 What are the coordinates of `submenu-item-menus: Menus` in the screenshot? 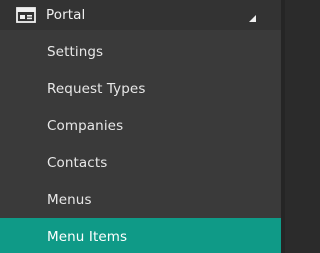 It's located at (140, 199).